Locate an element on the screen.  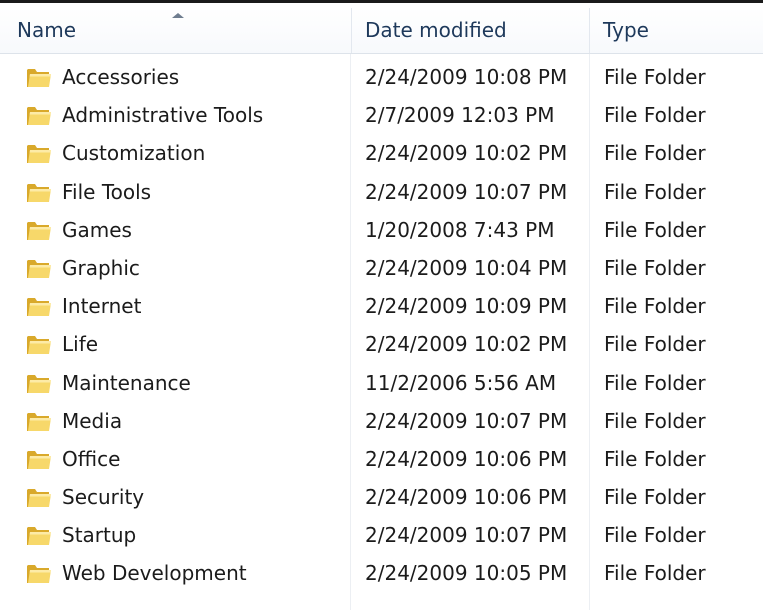
table-row: Office 2/24/2009 10:06 PM File Folder is located at coordinates (381, 459).